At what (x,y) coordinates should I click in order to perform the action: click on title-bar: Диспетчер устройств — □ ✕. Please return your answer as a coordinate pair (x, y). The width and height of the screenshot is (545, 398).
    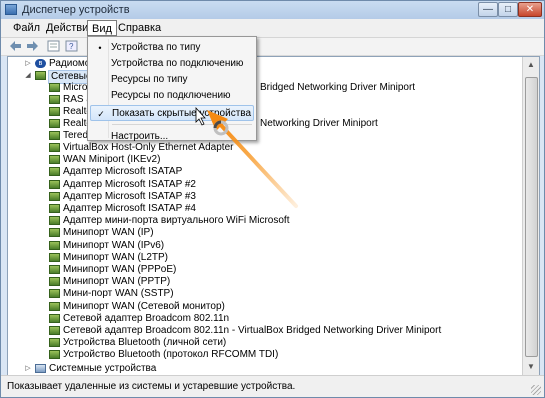
    Looking at the image, I should click on (272, 10).